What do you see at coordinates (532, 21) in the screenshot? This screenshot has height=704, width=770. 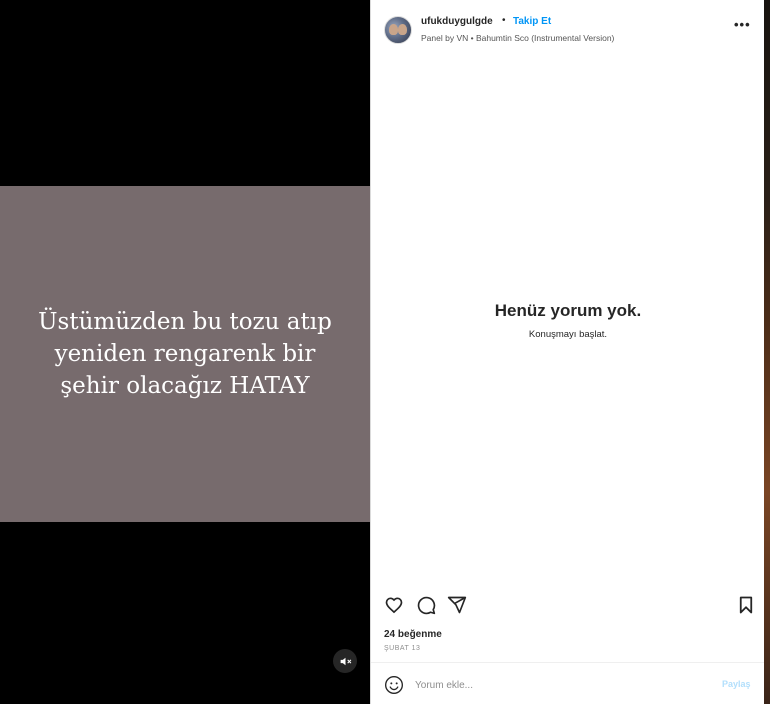 I see `follow-button: Takip Et` at bounding box center [532, 21].